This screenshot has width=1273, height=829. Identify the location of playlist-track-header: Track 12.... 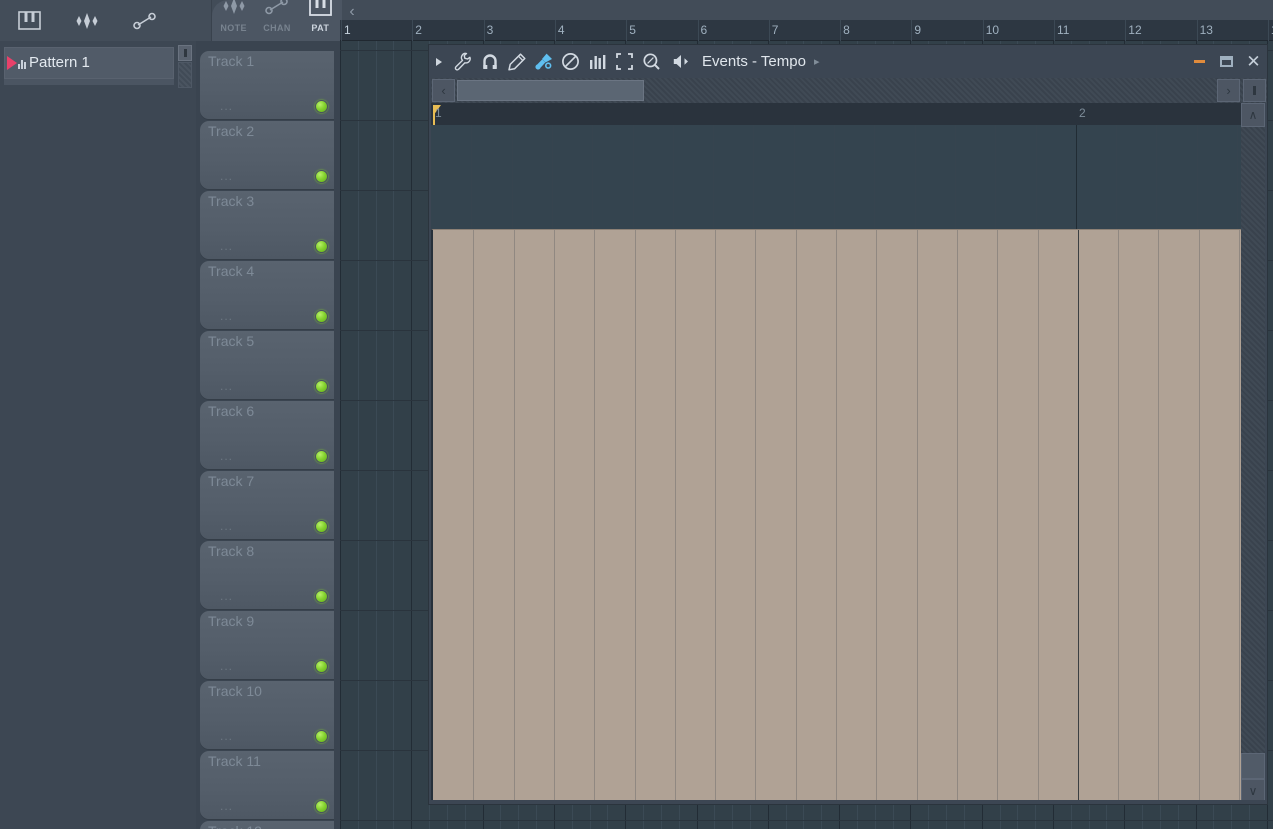
(267, 825).